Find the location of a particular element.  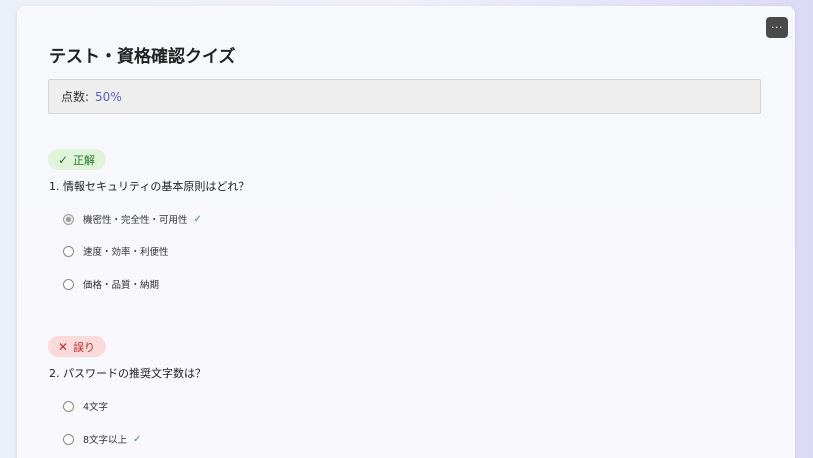

score-label: 点数: is located at coordinates (75, 97).